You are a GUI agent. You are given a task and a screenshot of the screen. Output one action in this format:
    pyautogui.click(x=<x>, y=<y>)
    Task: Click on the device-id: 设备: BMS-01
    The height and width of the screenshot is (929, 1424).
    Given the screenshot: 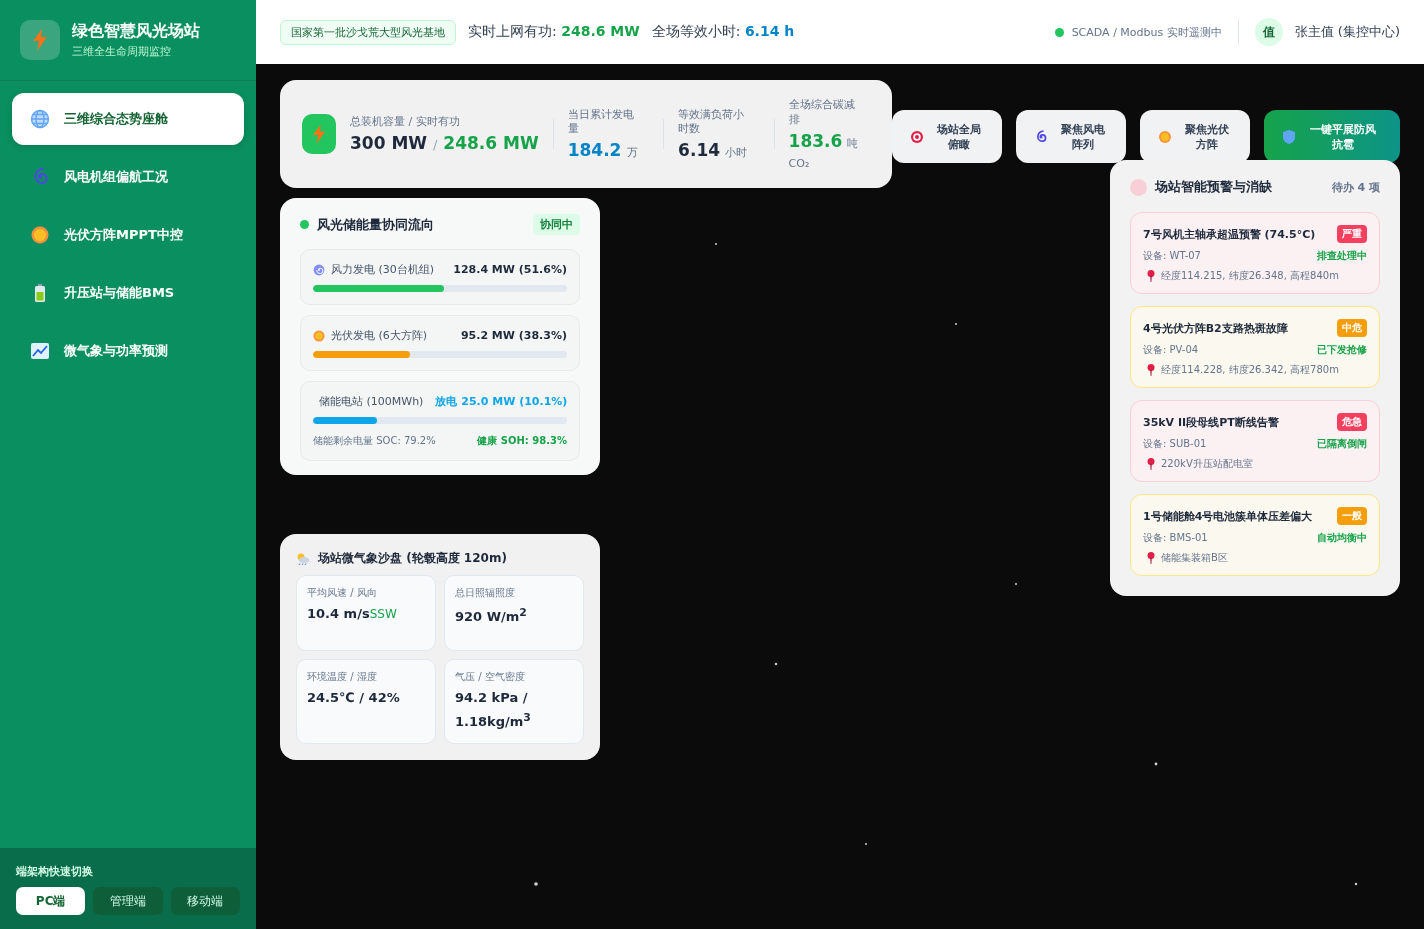 What is the action you would take?
    pyautogui.click(x=1175, y=538)
    